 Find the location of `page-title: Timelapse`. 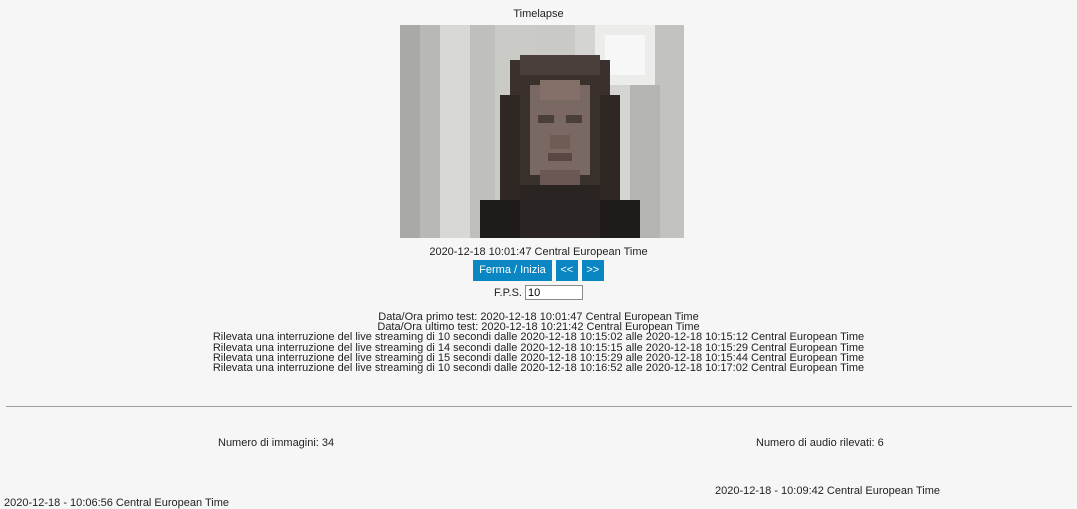

page-title: Timelapse is located at coordinates (538, 14).